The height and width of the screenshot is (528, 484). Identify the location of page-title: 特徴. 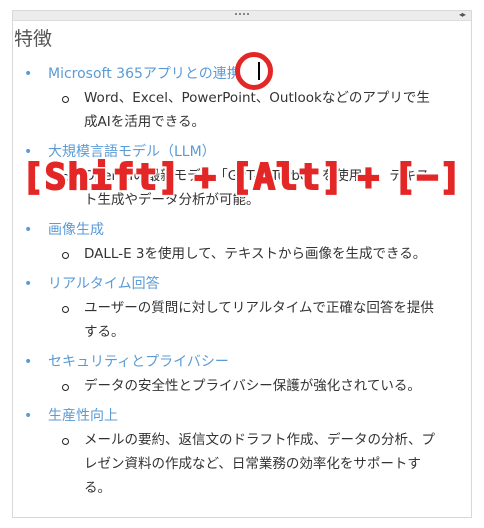
(230, 39).